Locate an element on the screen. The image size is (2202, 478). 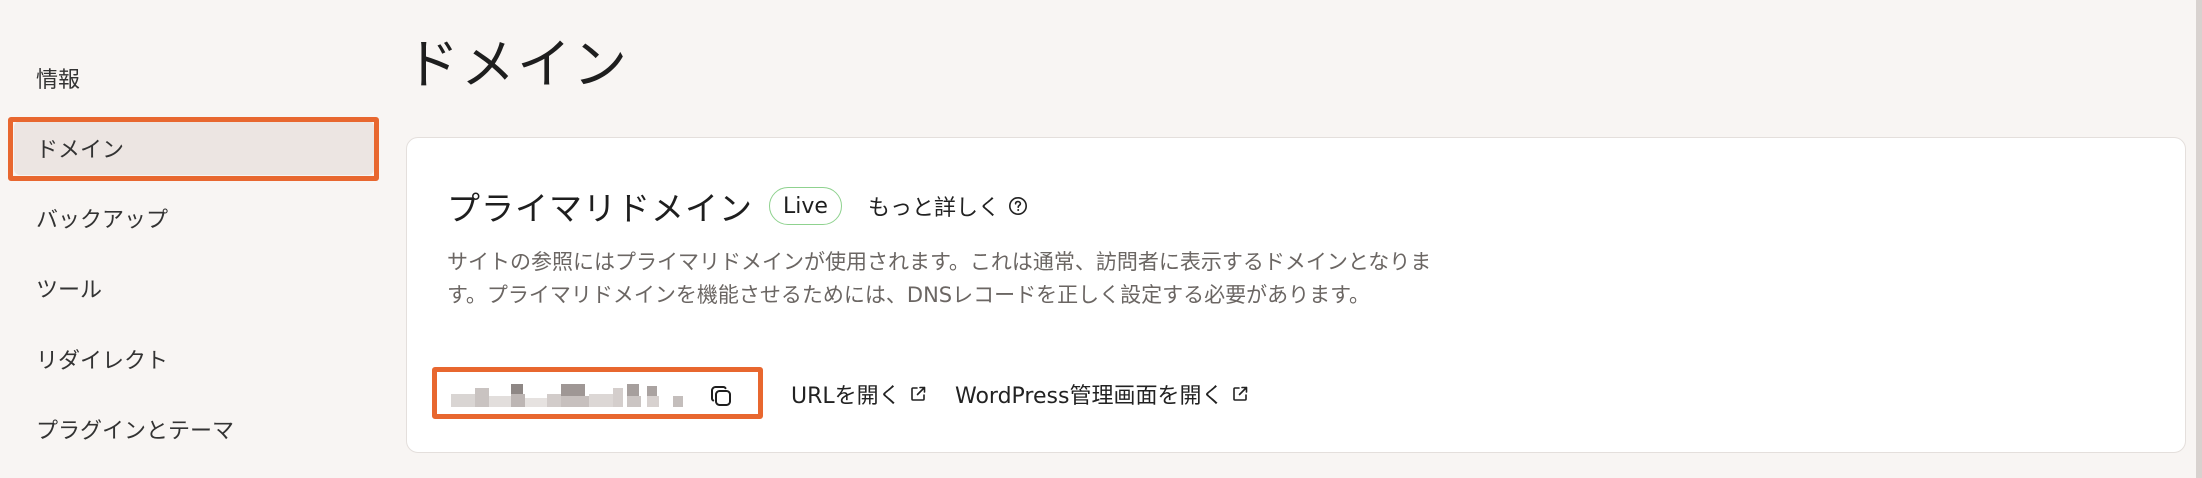
primary-domain-field is located at coordinates (599, 395).